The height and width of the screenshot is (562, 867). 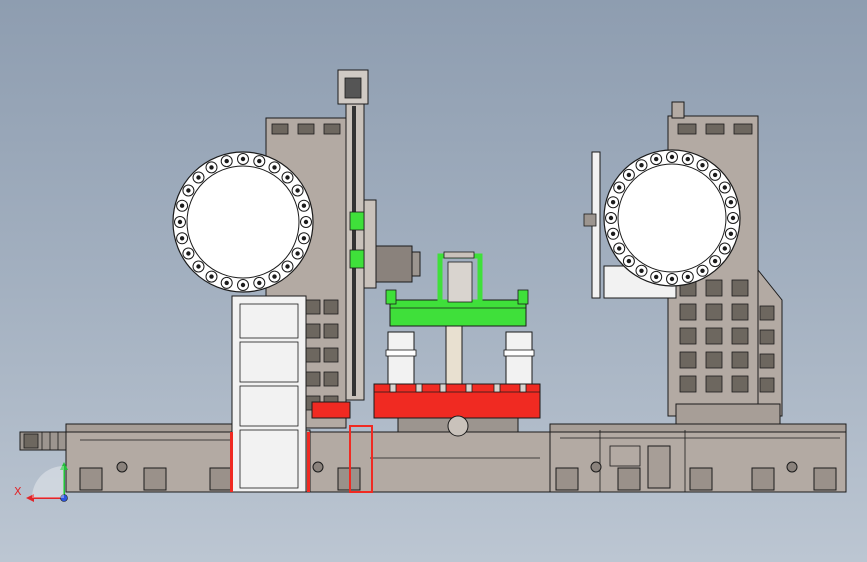 What do you see at coordinates (156, 428) in the screenshot?
I see `bed-rail-left` at bounding box center [156, 428].